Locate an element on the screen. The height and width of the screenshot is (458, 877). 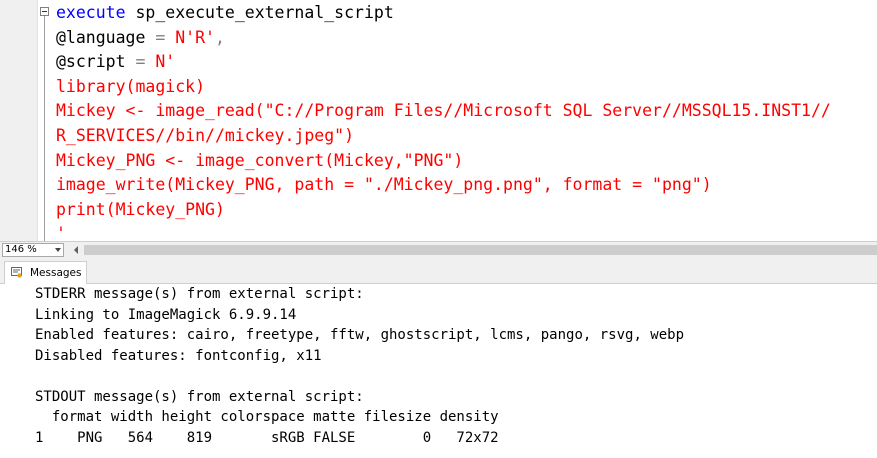
collapse-region-icon is located at coordinates (44, 11).